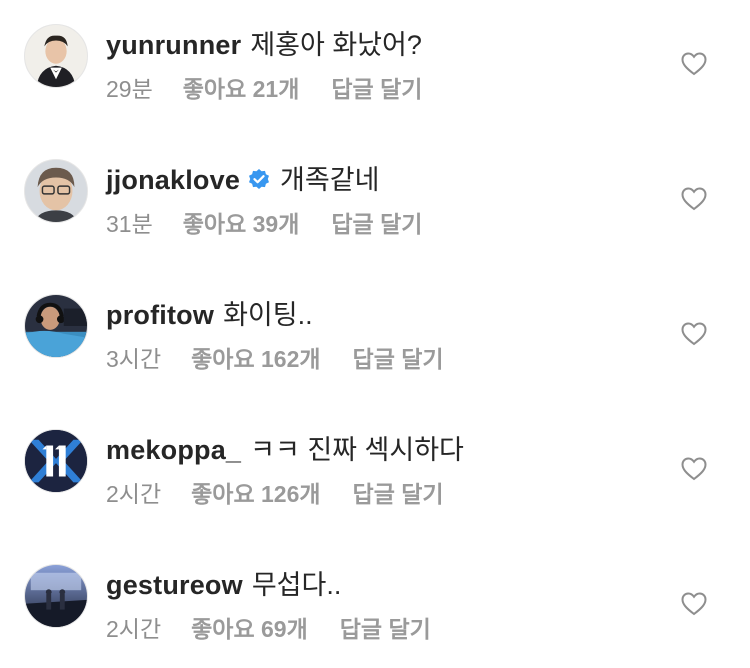  I want to click on comment-meta: 29분 좋아요 21개 답글 달기, so click(264, 89).